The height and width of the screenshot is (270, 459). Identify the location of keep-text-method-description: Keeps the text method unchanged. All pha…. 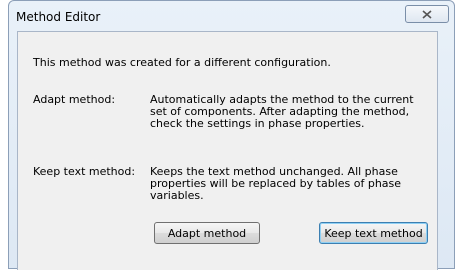
(276, 183).